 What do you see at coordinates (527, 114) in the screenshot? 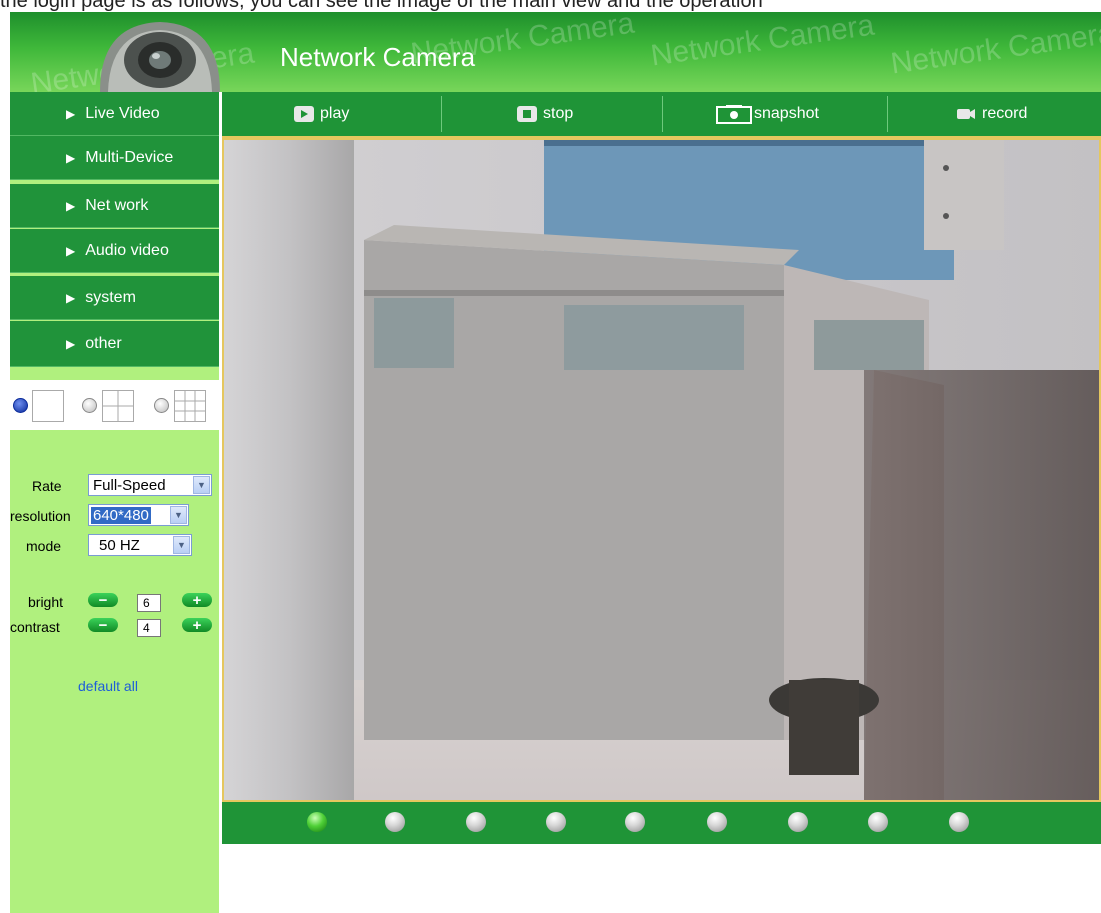
I see `stop-icon` at bounding box center [527, 114].